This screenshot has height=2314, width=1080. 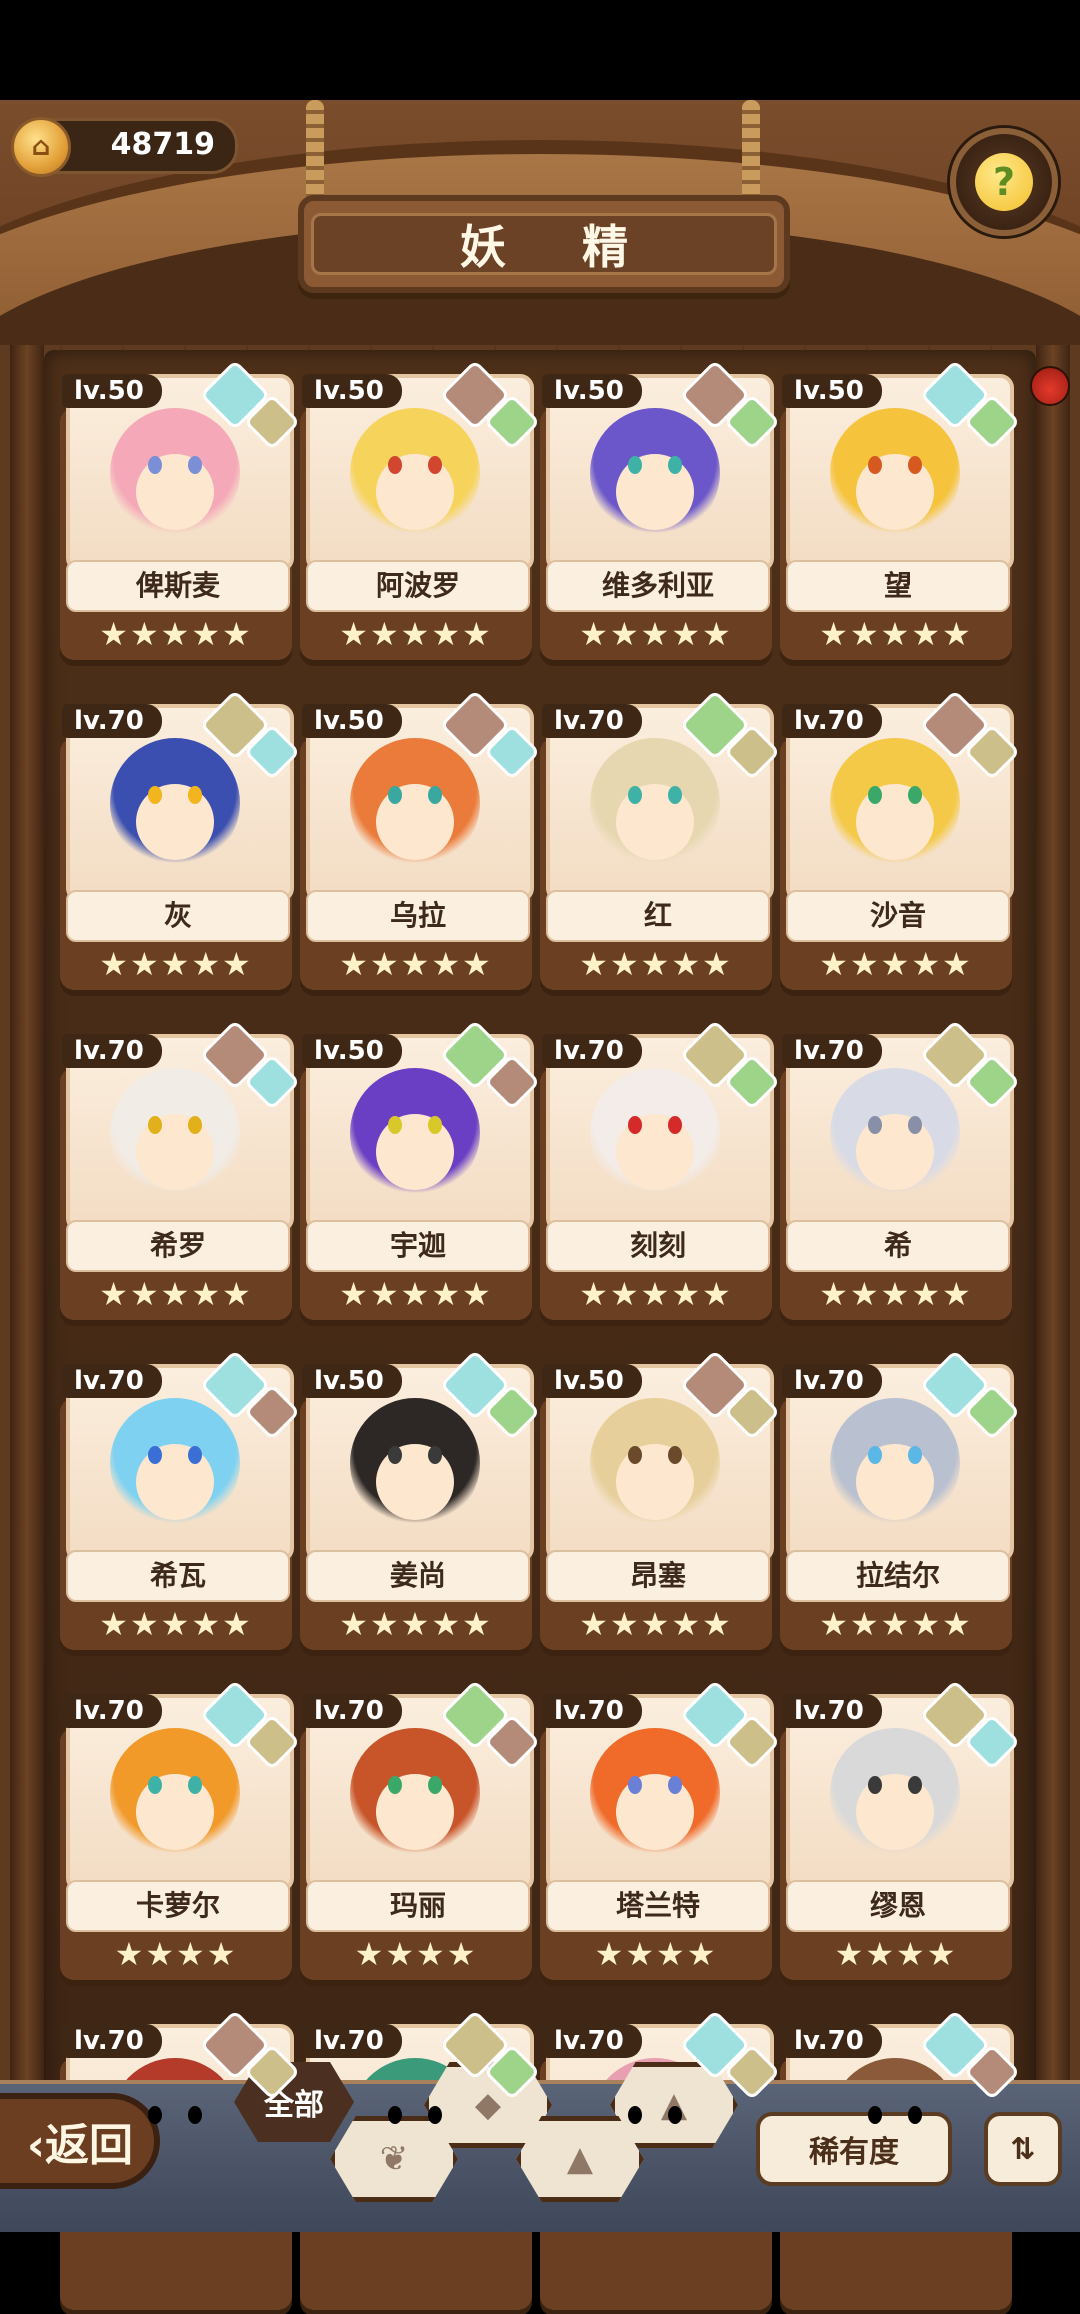 I want to click on fairy-card: lv.70 希瓦 ★★★★★, so click(x=180, y=1501).